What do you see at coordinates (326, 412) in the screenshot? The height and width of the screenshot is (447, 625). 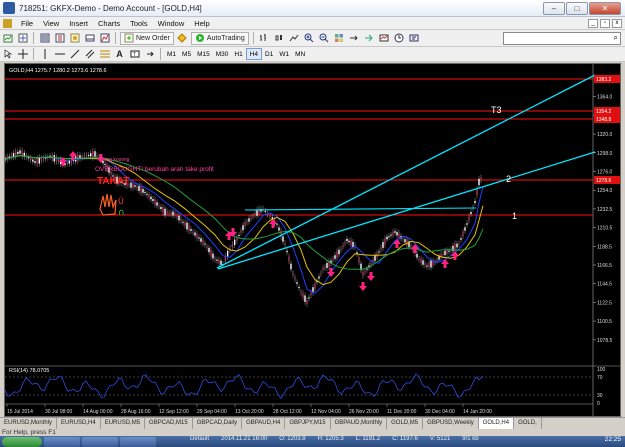 I see `date-tick-label: 12 Nov 04:00` at bounding box center [326, 412].